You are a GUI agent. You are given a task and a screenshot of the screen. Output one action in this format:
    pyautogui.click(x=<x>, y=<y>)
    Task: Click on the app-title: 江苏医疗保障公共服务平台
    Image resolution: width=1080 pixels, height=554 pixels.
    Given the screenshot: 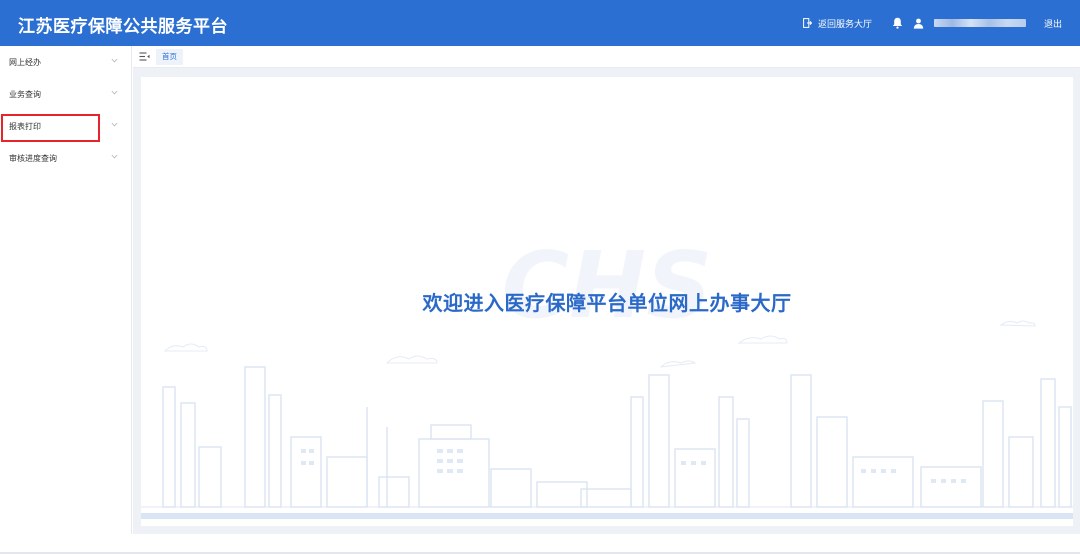 What is the action you would take?
    pyautogui.click(x=123, y=27)
    